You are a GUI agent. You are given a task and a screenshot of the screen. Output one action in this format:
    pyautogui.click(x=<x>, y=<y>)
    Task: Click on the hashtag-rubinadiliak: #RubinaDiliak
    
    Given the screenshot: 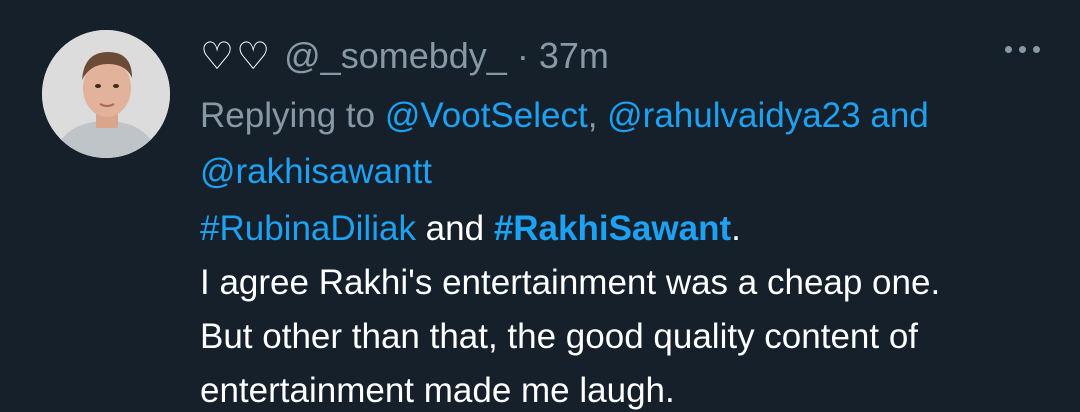 What is the action you would take?
    pyautogui.click(x=308, y=228)
    